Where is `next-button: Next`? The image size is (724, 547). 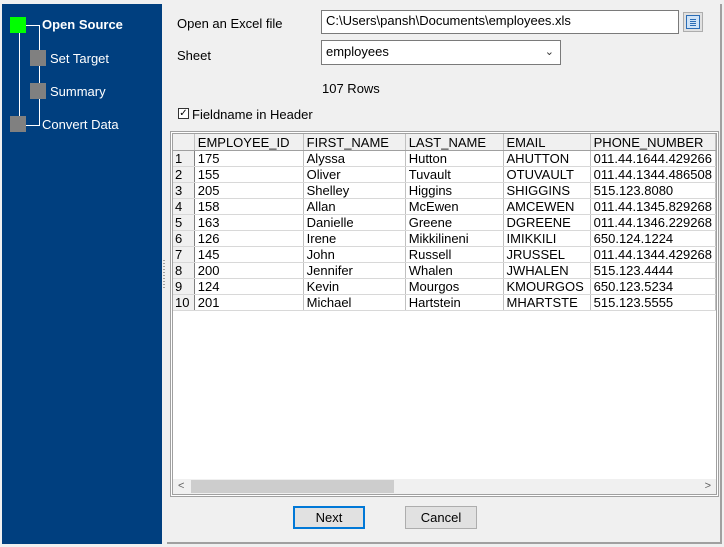
next-button: Next is located at coordinates (329, 517).